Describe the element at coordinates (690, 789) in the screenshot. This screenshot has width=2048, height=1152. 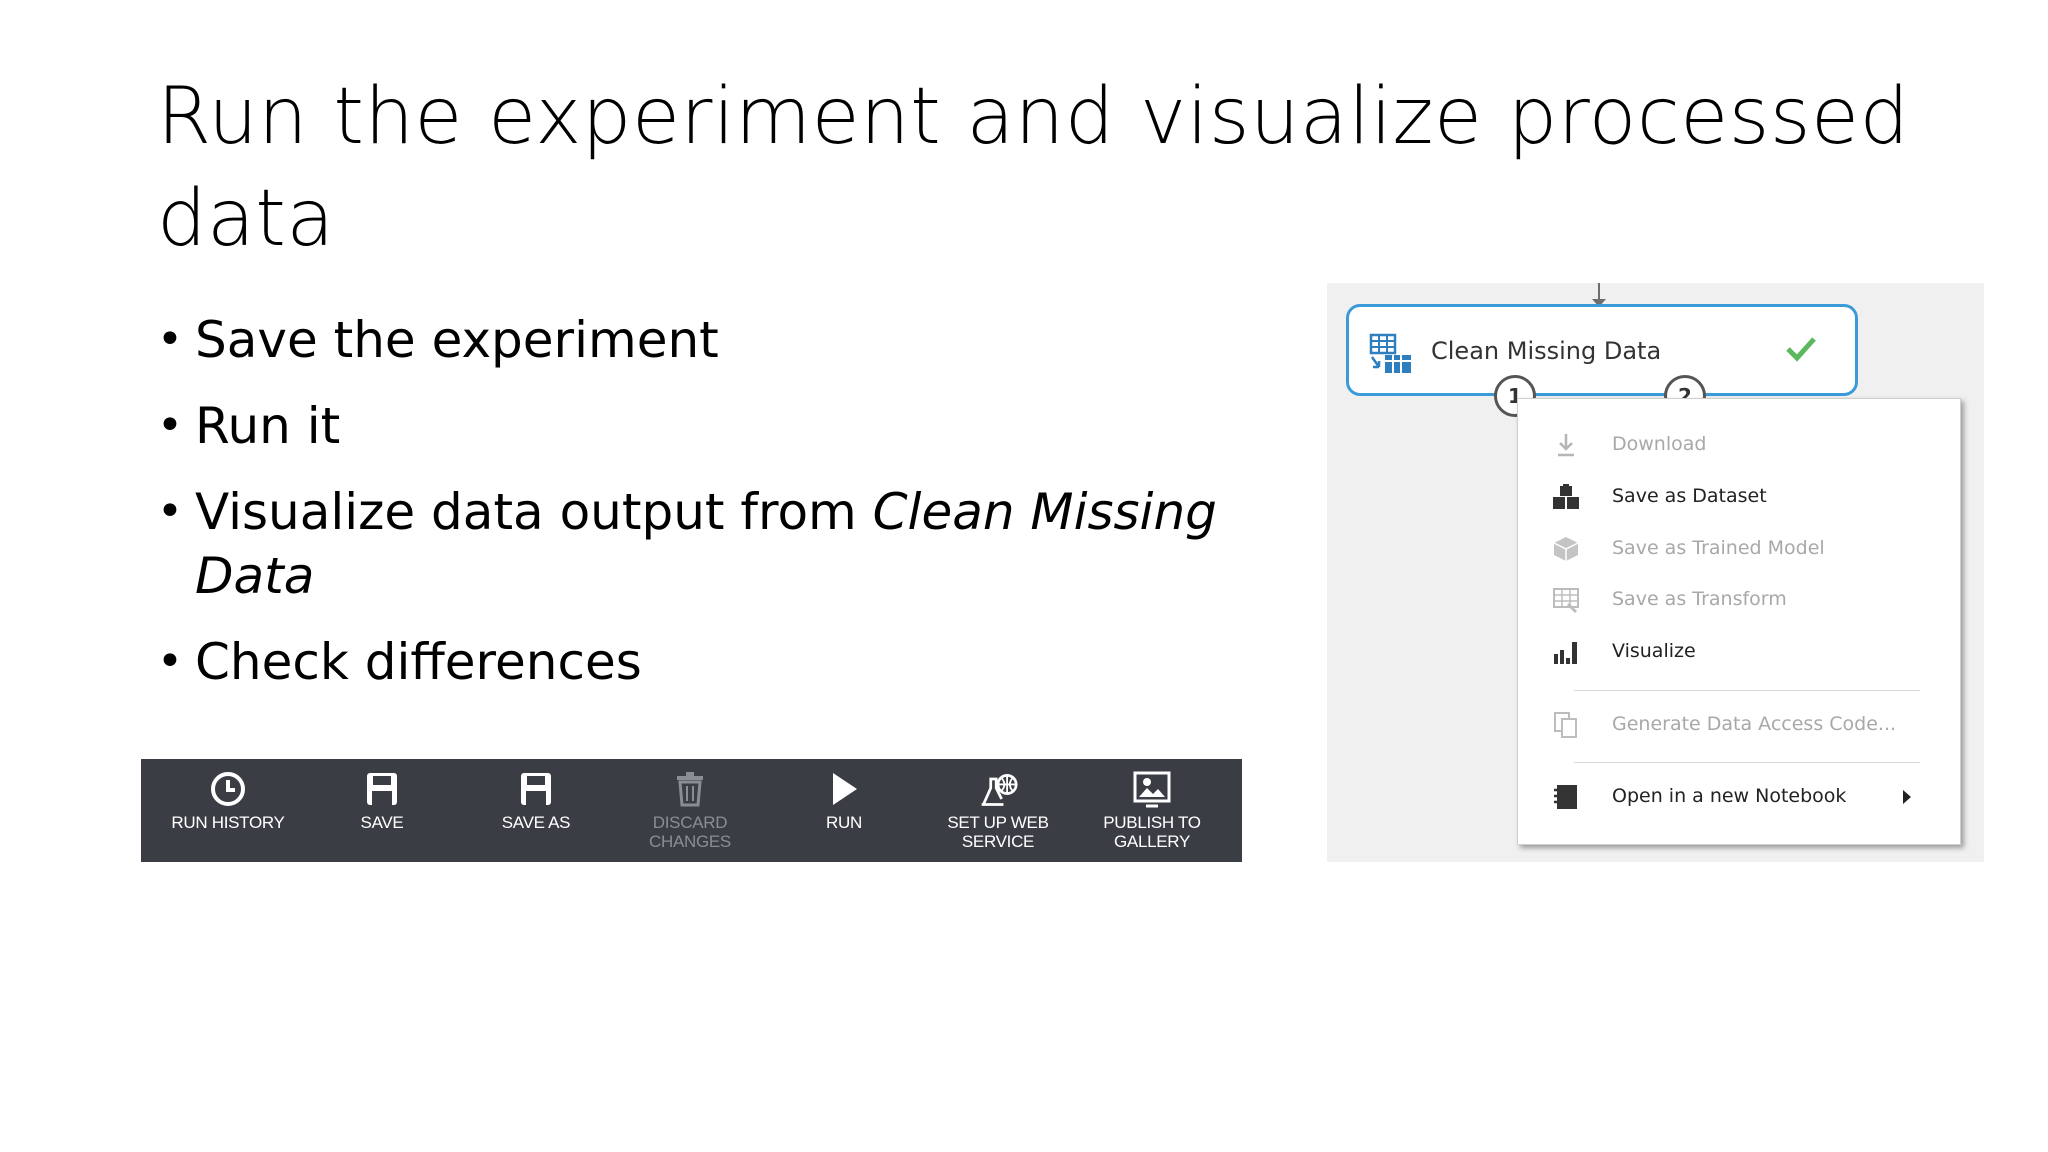
I see `trash-icon` at that location.